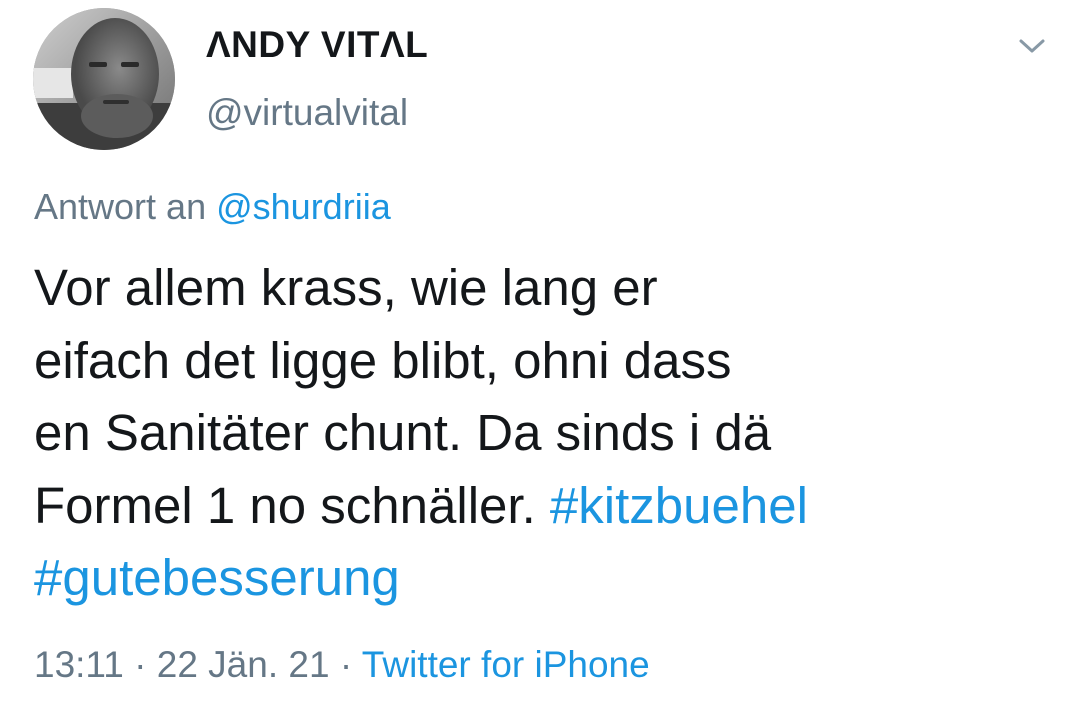 This screenshot has height=702, width=1080. Describe the element at coordinates (506, 664) in the screenshot. I see `tweet-source-link: Twitter for iPhone` at that location.